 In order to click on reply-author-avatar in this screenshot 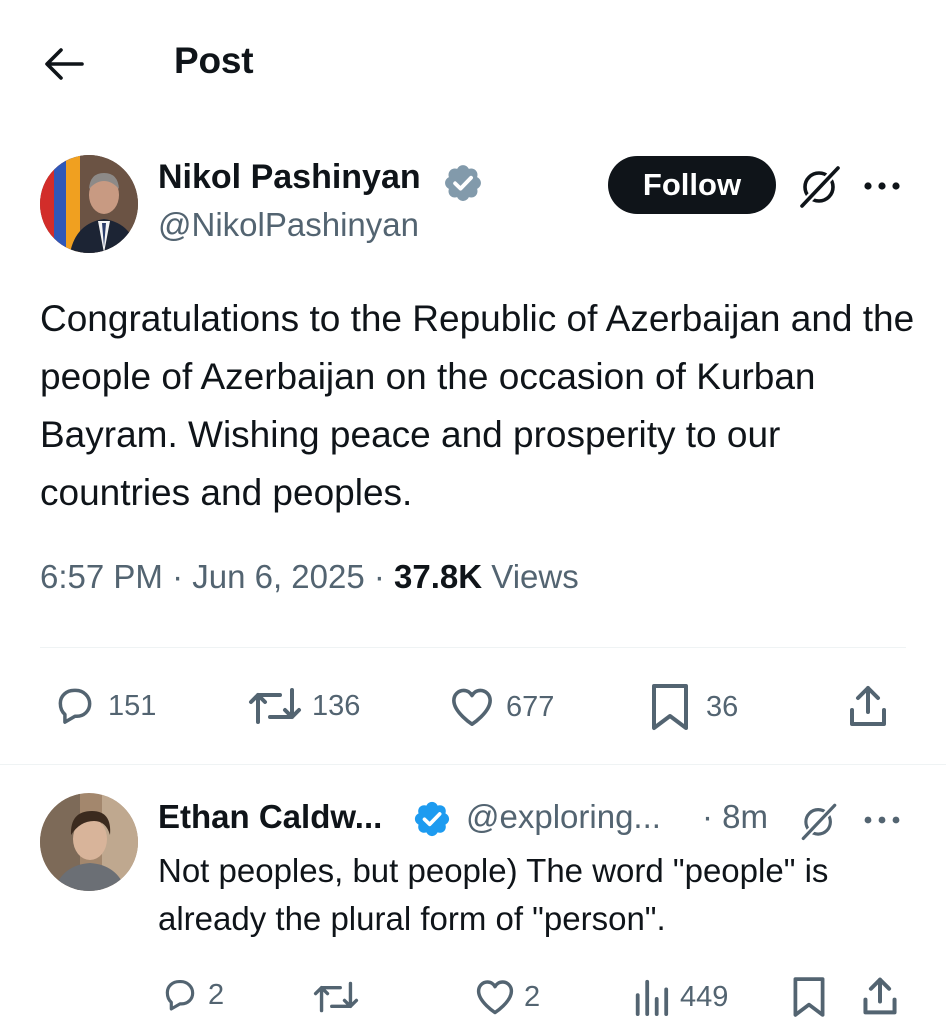, I will do `click(89, 842)`.